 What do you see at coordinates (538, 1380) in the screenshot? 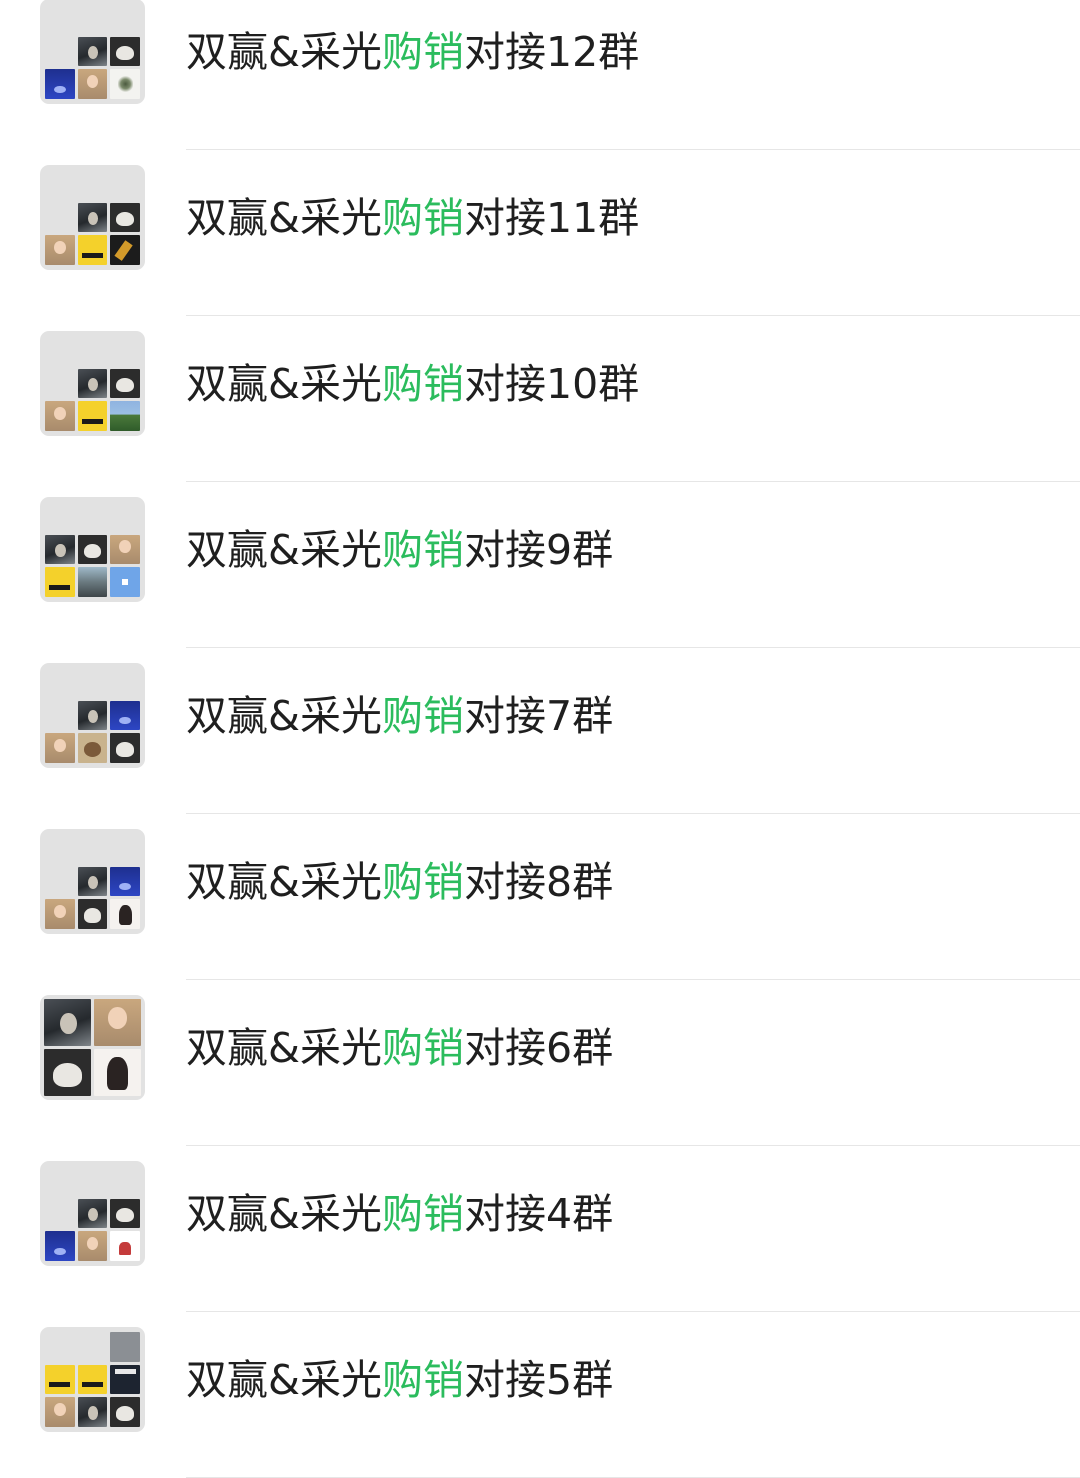
I see `group-name-suffix: 对接5群` at bounding box center [538, 1380].